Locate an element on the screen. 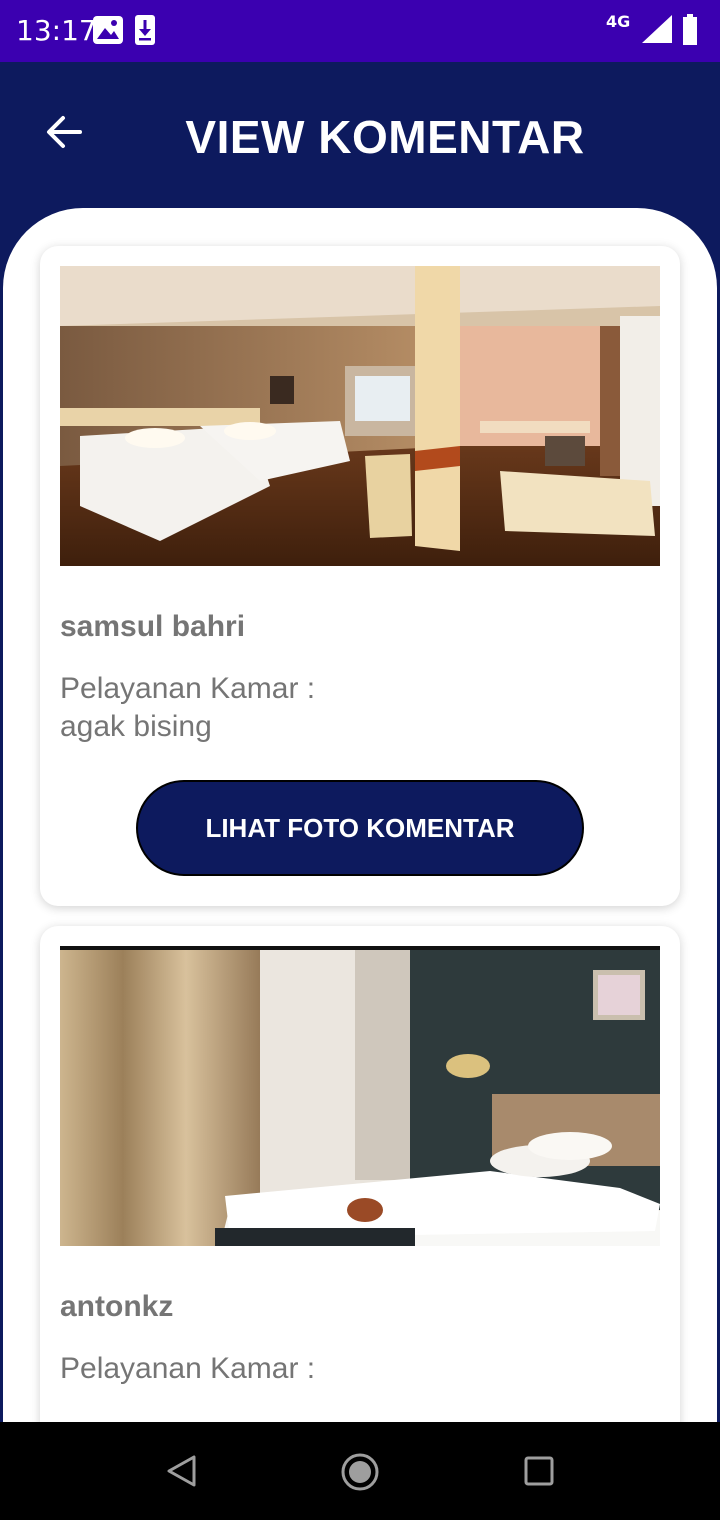 The image size is (720, 1520). comment-user: samsul bahri is located at coordinates (153, 626).